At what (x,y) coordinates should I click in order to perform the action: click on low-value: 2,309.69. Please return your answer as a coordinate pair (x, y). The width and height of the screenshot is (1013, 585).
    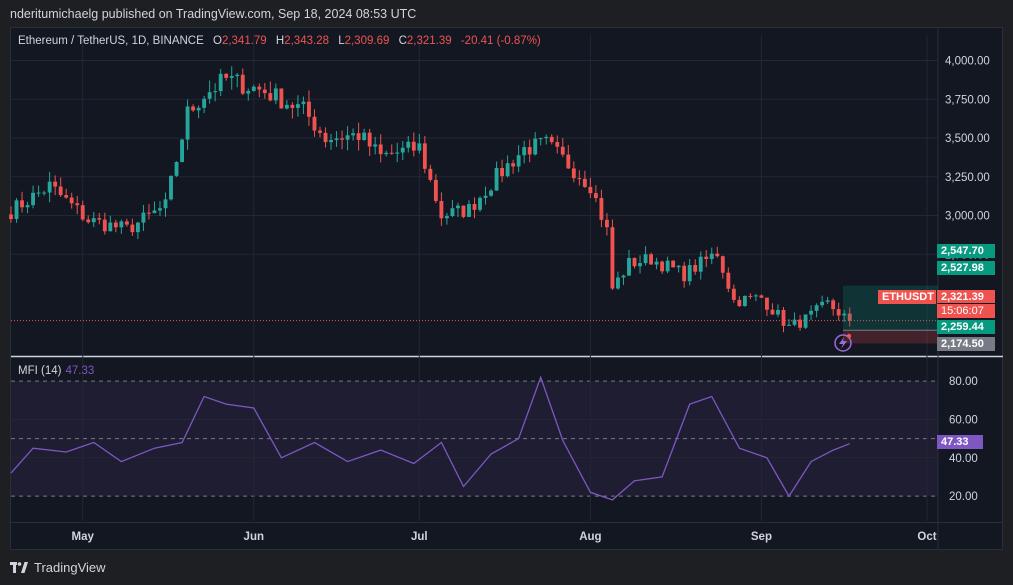
    Looking at the image, I should click on (367, 41).